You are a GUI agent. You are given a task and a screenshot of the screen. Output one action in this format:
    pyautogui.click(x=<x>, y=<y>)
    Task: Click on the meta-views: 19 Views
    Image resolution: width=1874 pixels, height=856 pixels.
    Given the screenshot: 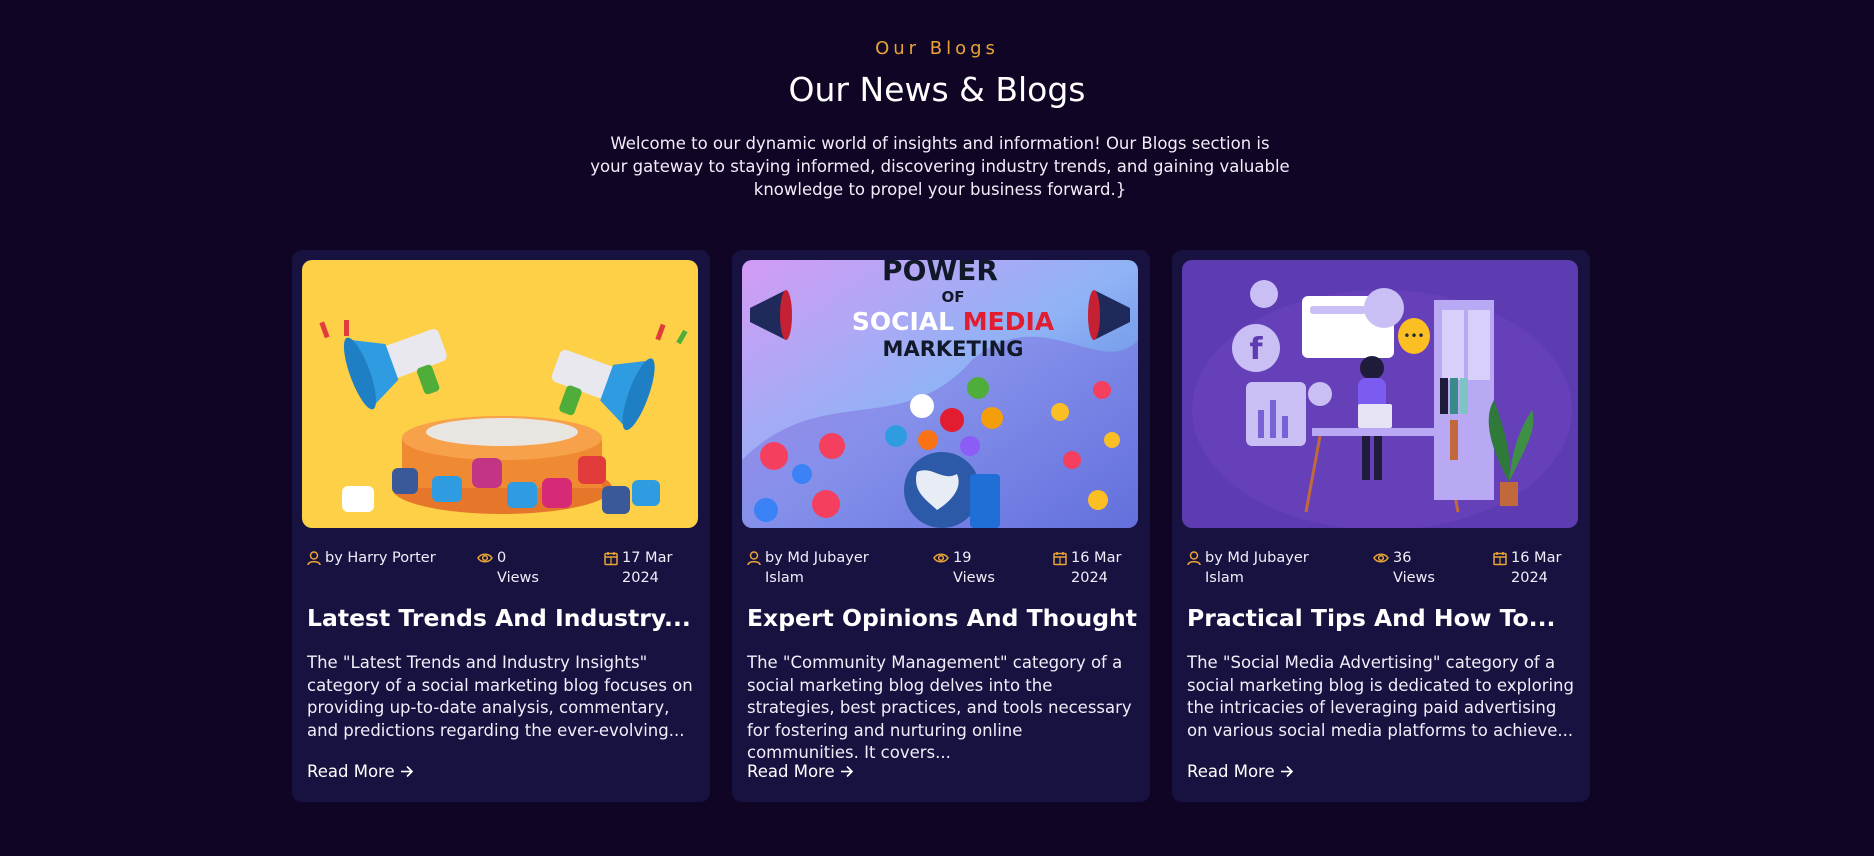 What is the action you would take?
    pyautogui.click(x=970, y=568)
    